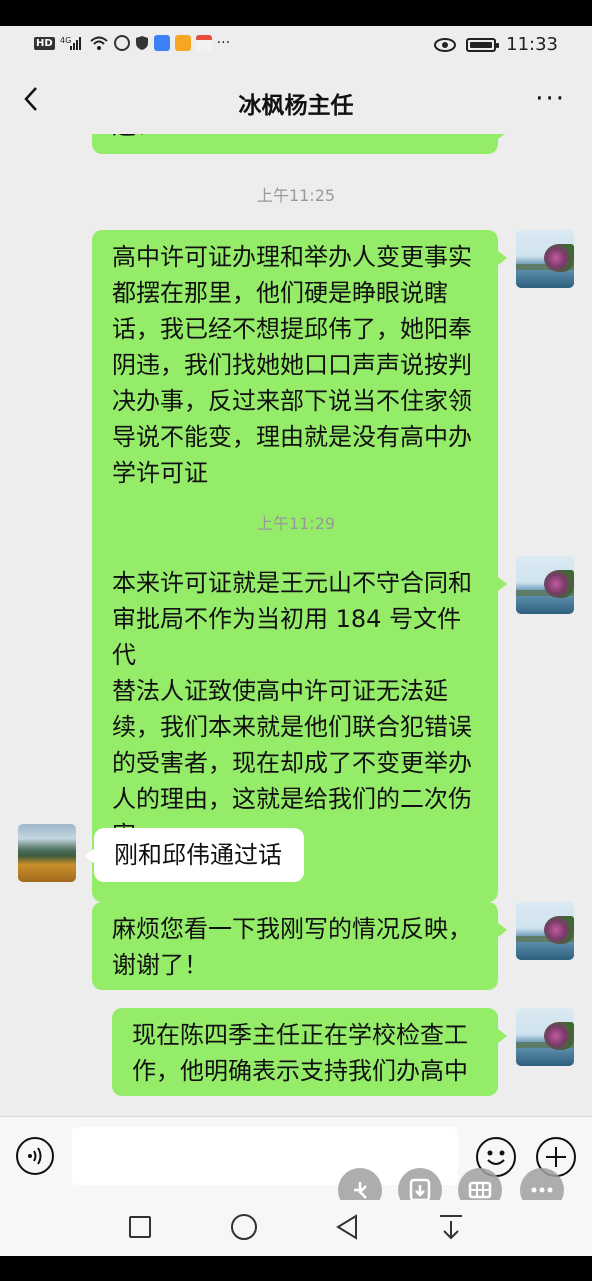 The image size is (592, 1281). What do you see at coordinates (47, 853) in the screenshot?
I see `contact-avatar` at bounding box center [47, 853].